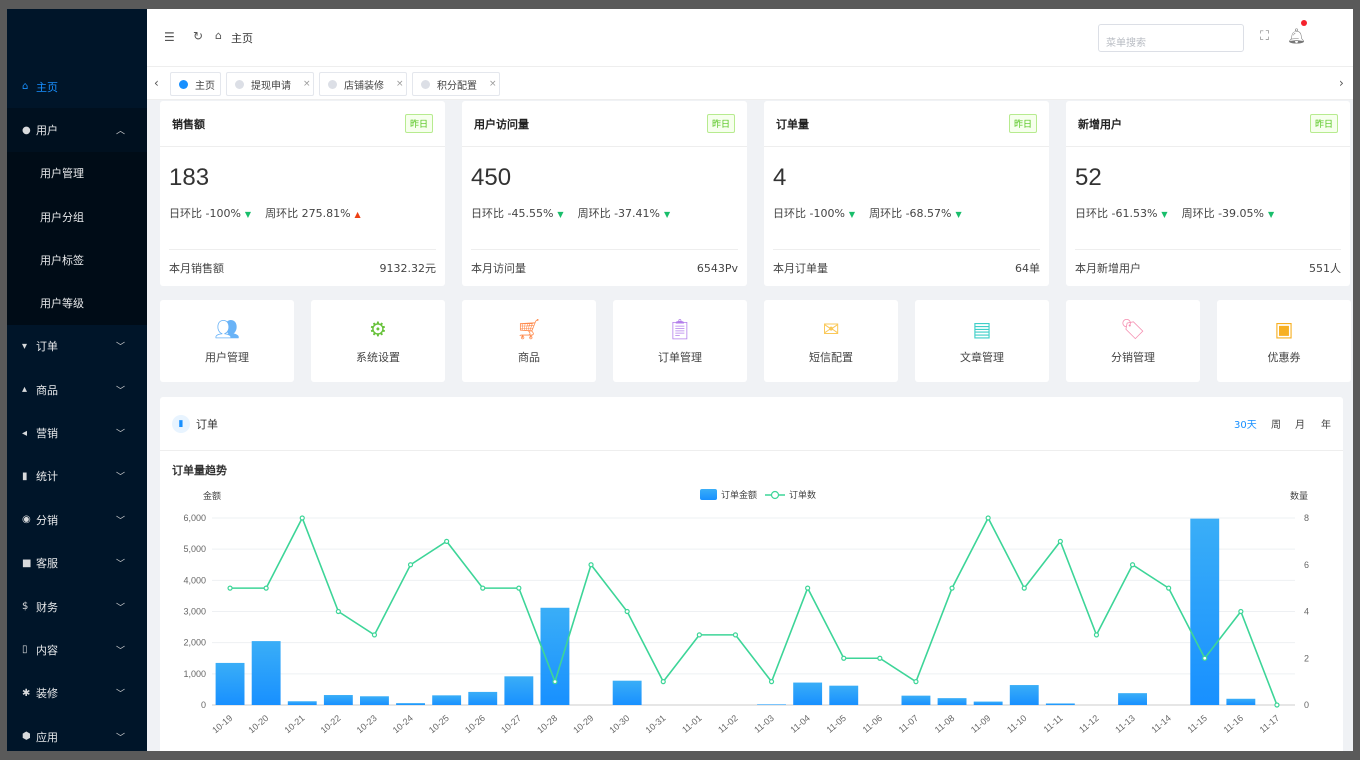 The height and width of the screenshot is (760, 1360). What do you see at coordinates (498, 268) in the screenshot?
I see `footer-label: 本月访问量` at bounding box center [498, 268].